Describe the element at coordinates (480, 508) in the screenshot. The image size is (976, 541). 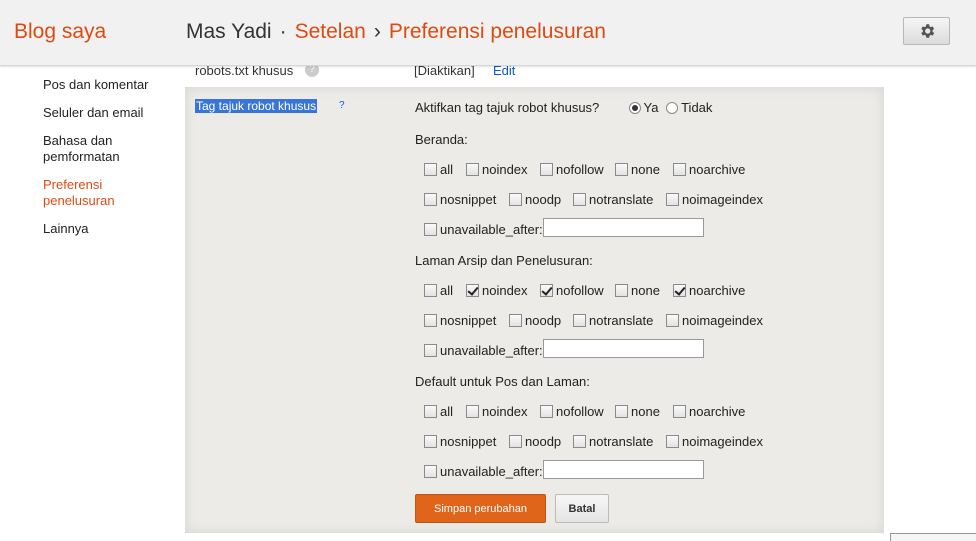
I see `save-button: Simpan perubahan` at that location.